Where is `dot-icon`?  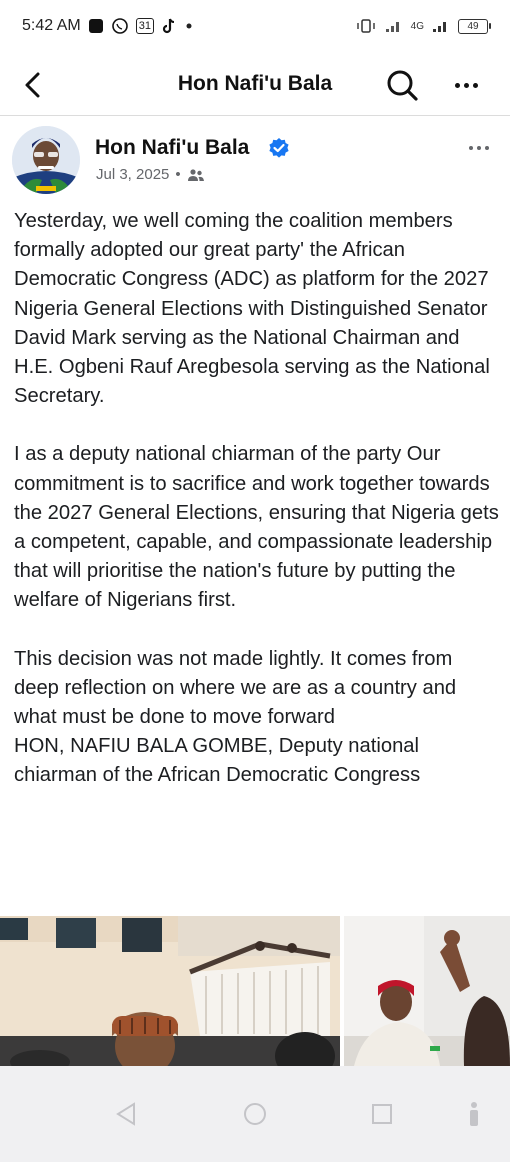
dot-icon is located at coordinates (189, 26).